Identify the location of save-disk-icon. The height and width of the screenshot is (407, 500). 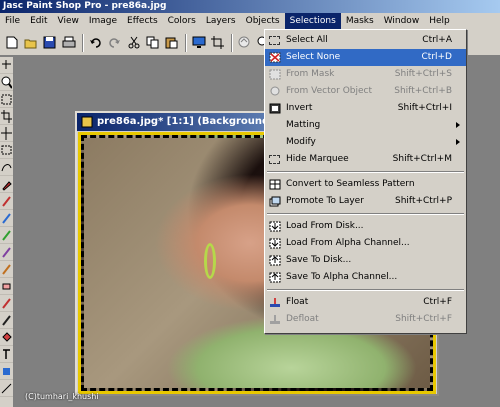
(49, 42).